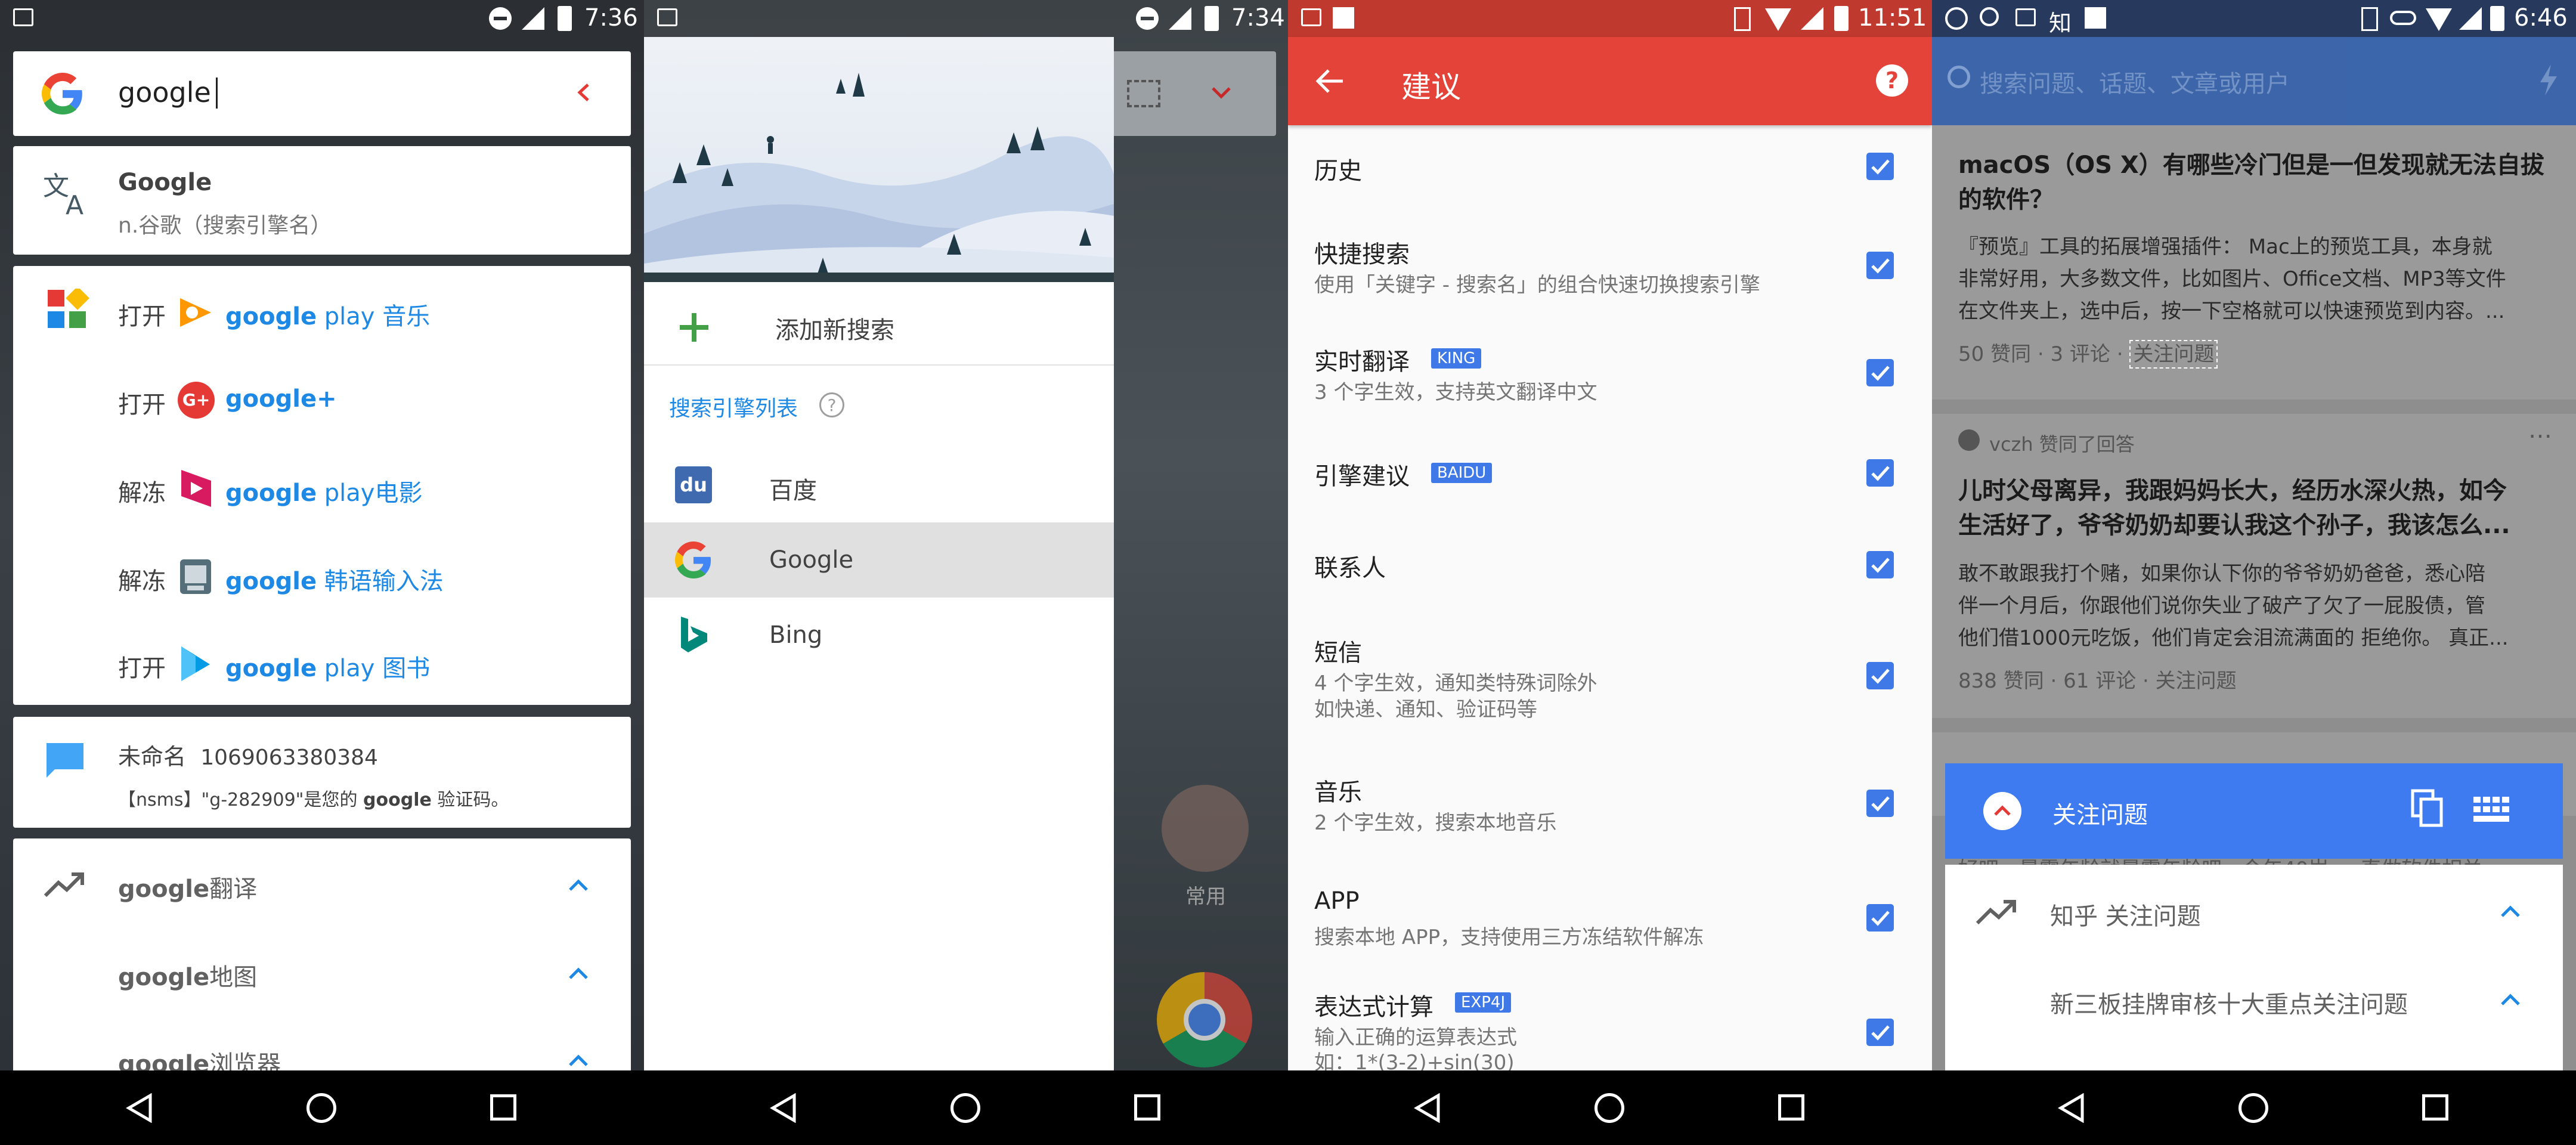 This screenshot has height=1145, width=2576. Describe the element at coordinates (2403, 18) in the screenshot. I see `key-icon` at that location.